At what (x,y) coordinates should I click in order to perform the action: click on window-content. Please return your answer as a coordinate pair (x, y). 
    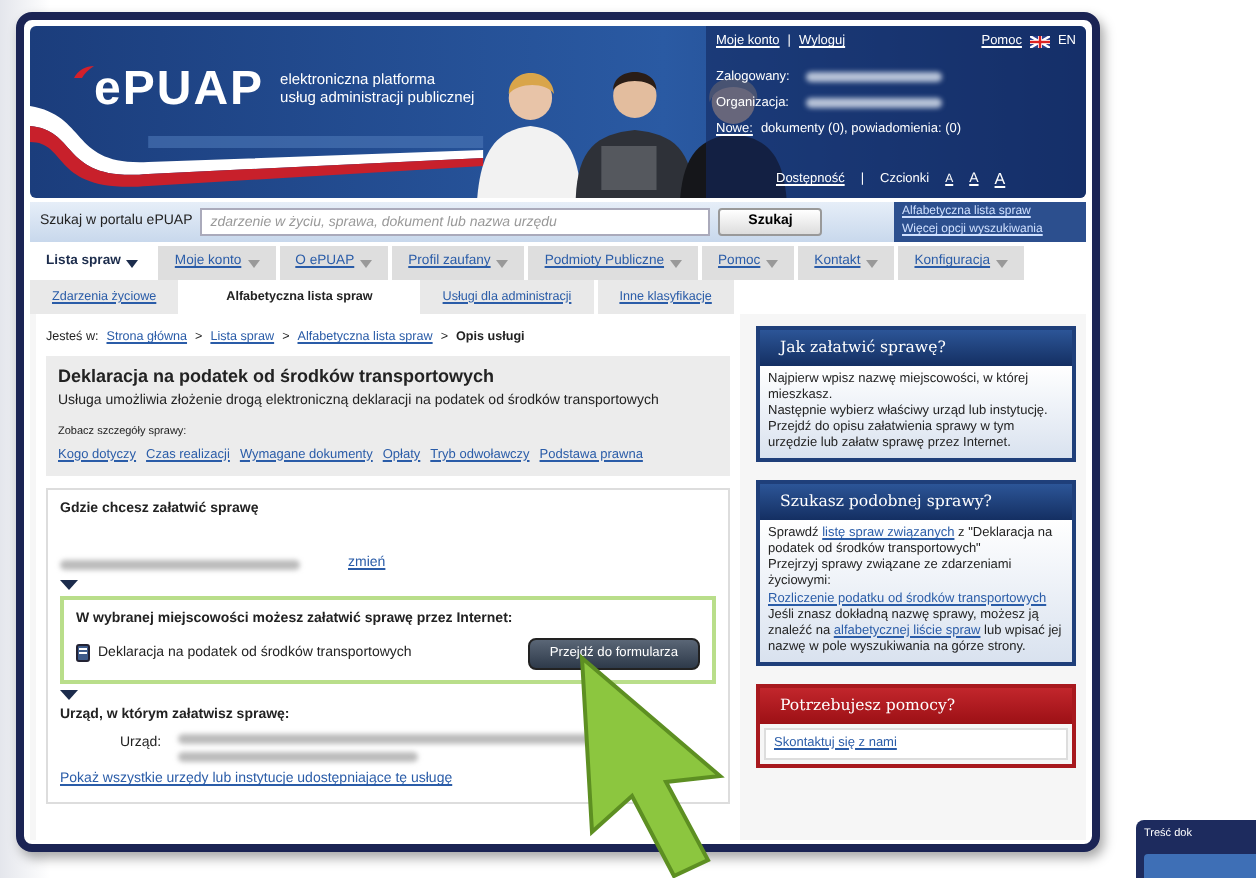
    Looking at the image, I should click on (1200, 865).